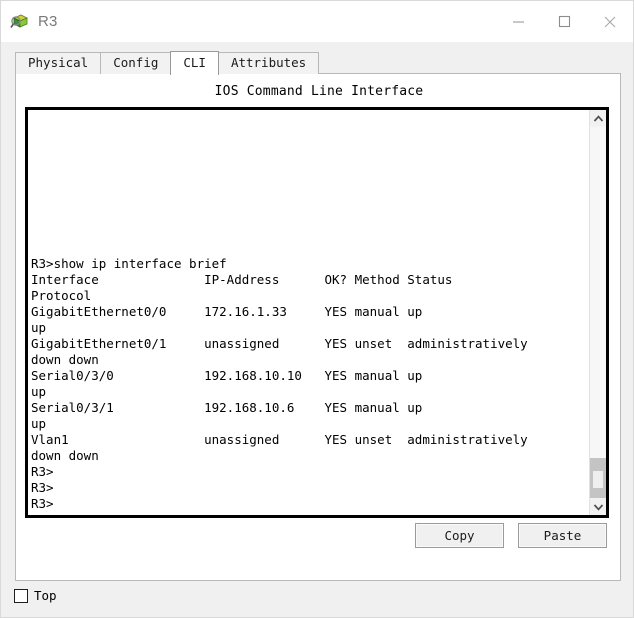  I want to click on terminal-scrollbar, so click(597, 312).